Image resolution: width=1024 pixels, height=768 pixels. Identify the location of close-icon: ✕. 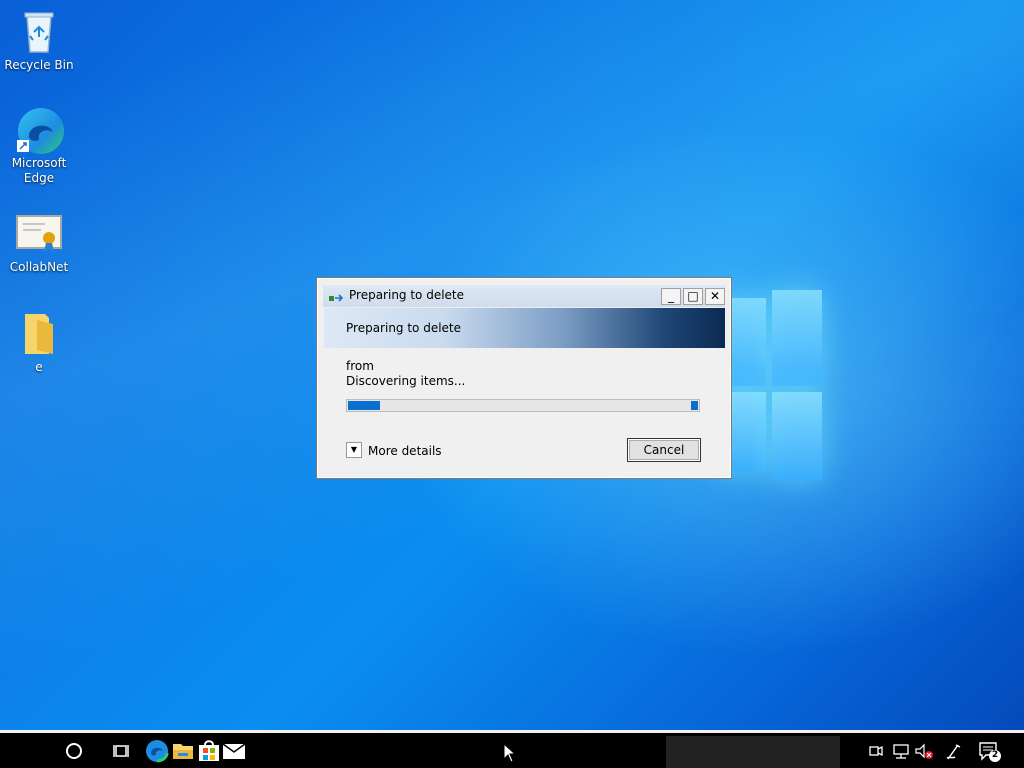
(715, 296).